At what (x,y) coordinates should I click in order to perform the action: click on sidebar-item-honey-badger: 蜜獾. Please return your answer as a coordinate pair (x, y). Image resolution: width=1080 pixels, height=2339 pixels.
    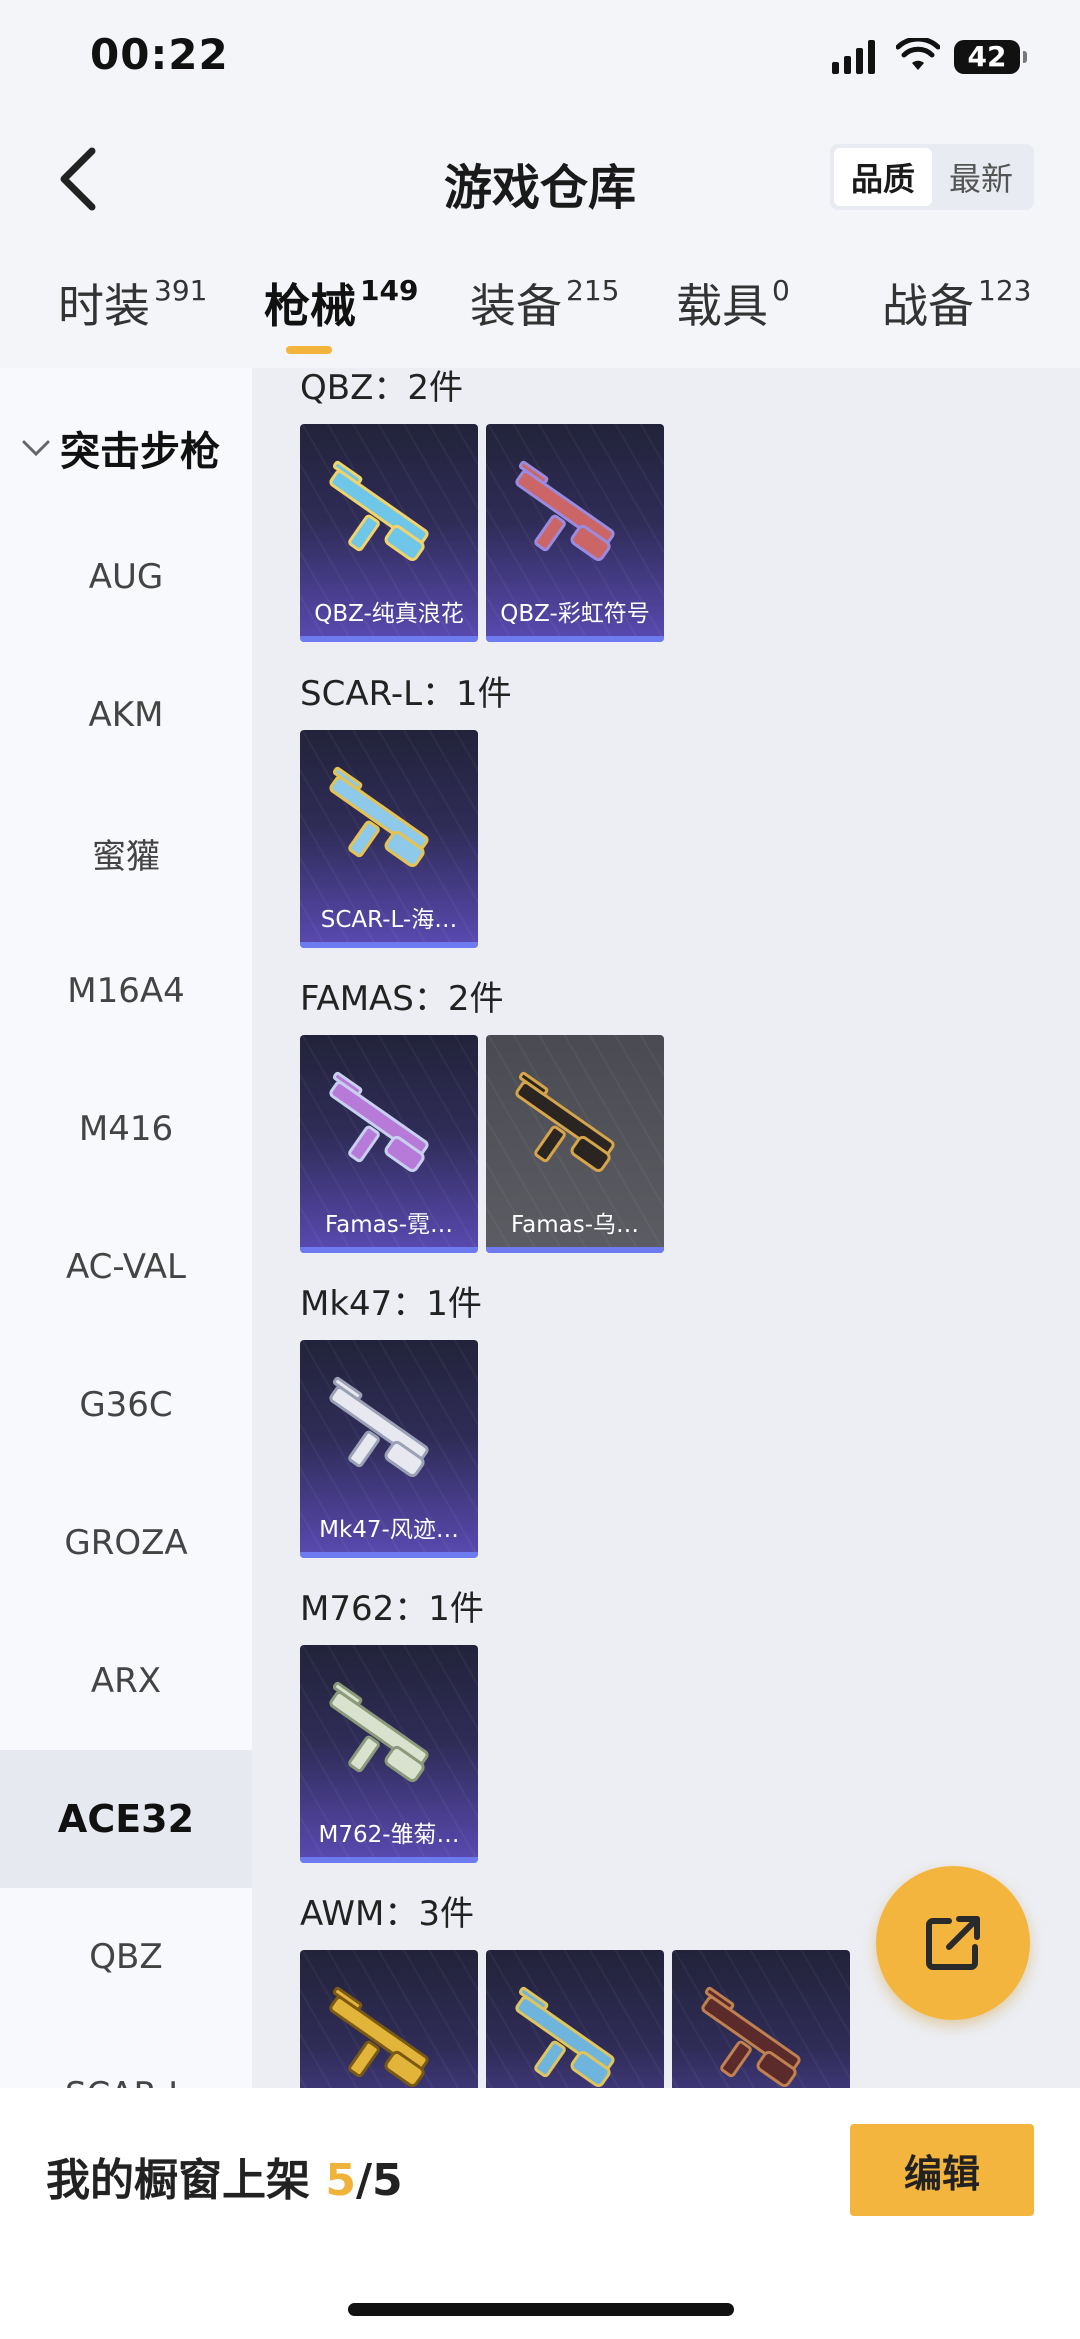
    Looking at the image, I should click on (126, 853).